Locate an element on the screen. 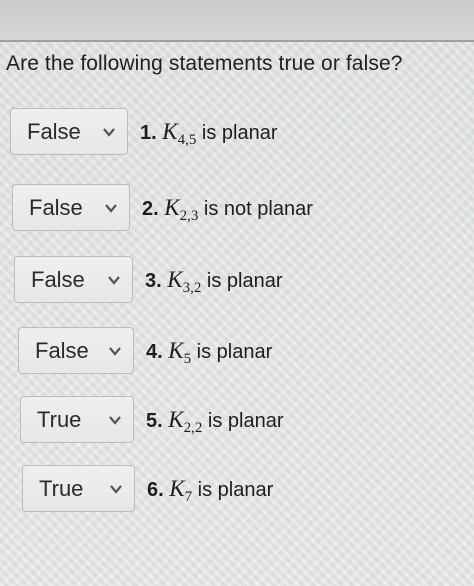 This screenshot has width=474, height=586. answer-select-3: False is located at coordinates (73, 279).